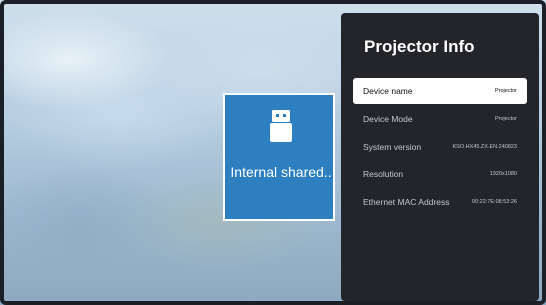 This screenshot has width=546, height=305. I want to click on info-row-resolution: Resolution 1920x1080, so click(440, 174).